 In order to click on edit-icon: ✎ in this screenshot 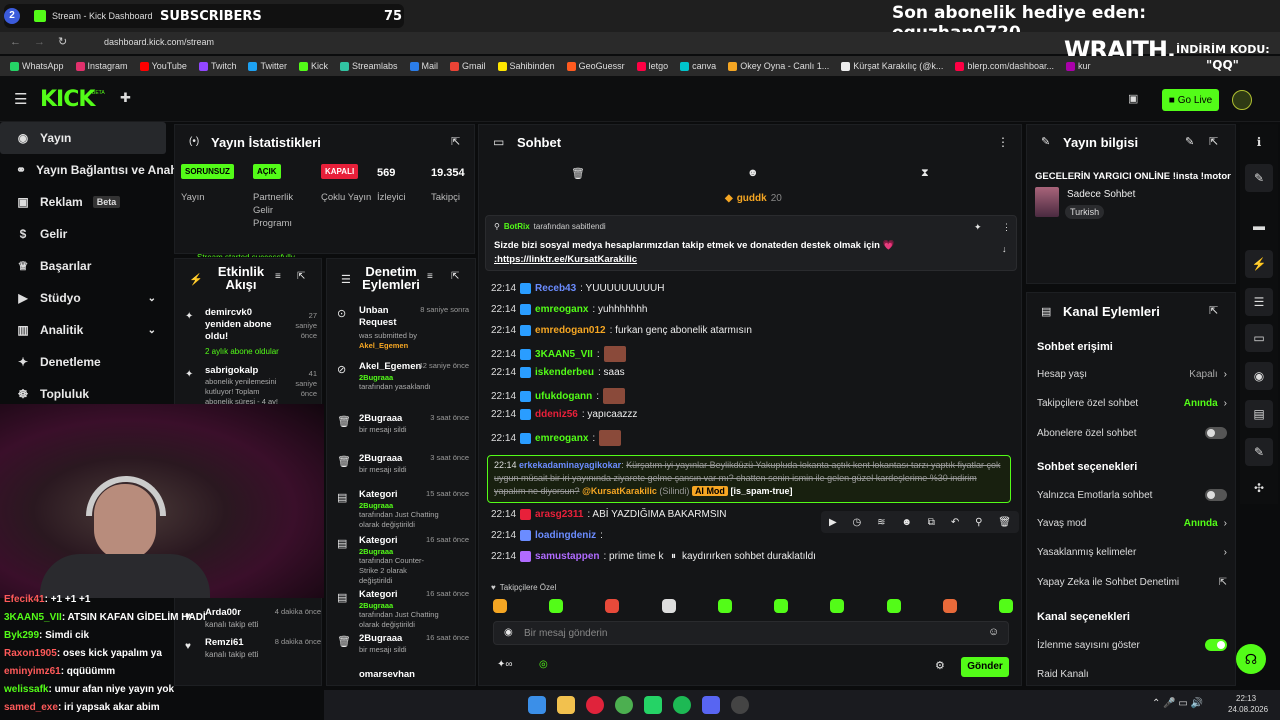, I will do `click(1189, 141)`.